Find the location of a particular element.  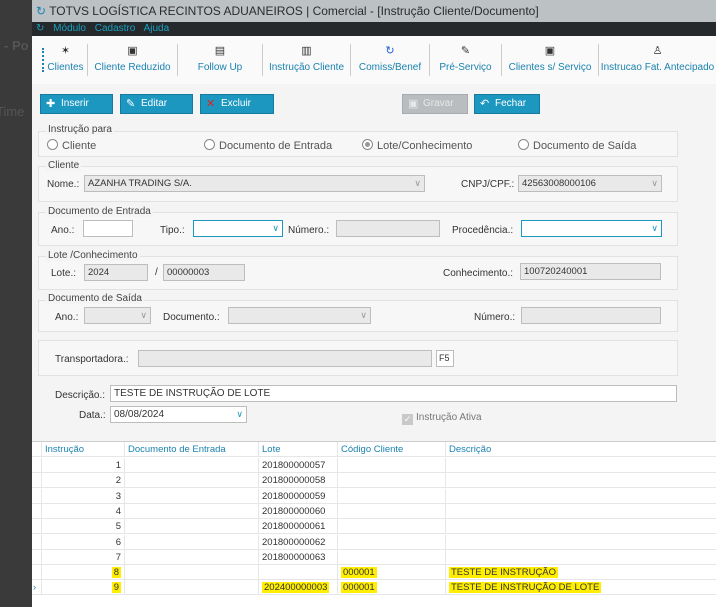

gravar-button: ▣ Gravar is located at coordinates (435, 104).